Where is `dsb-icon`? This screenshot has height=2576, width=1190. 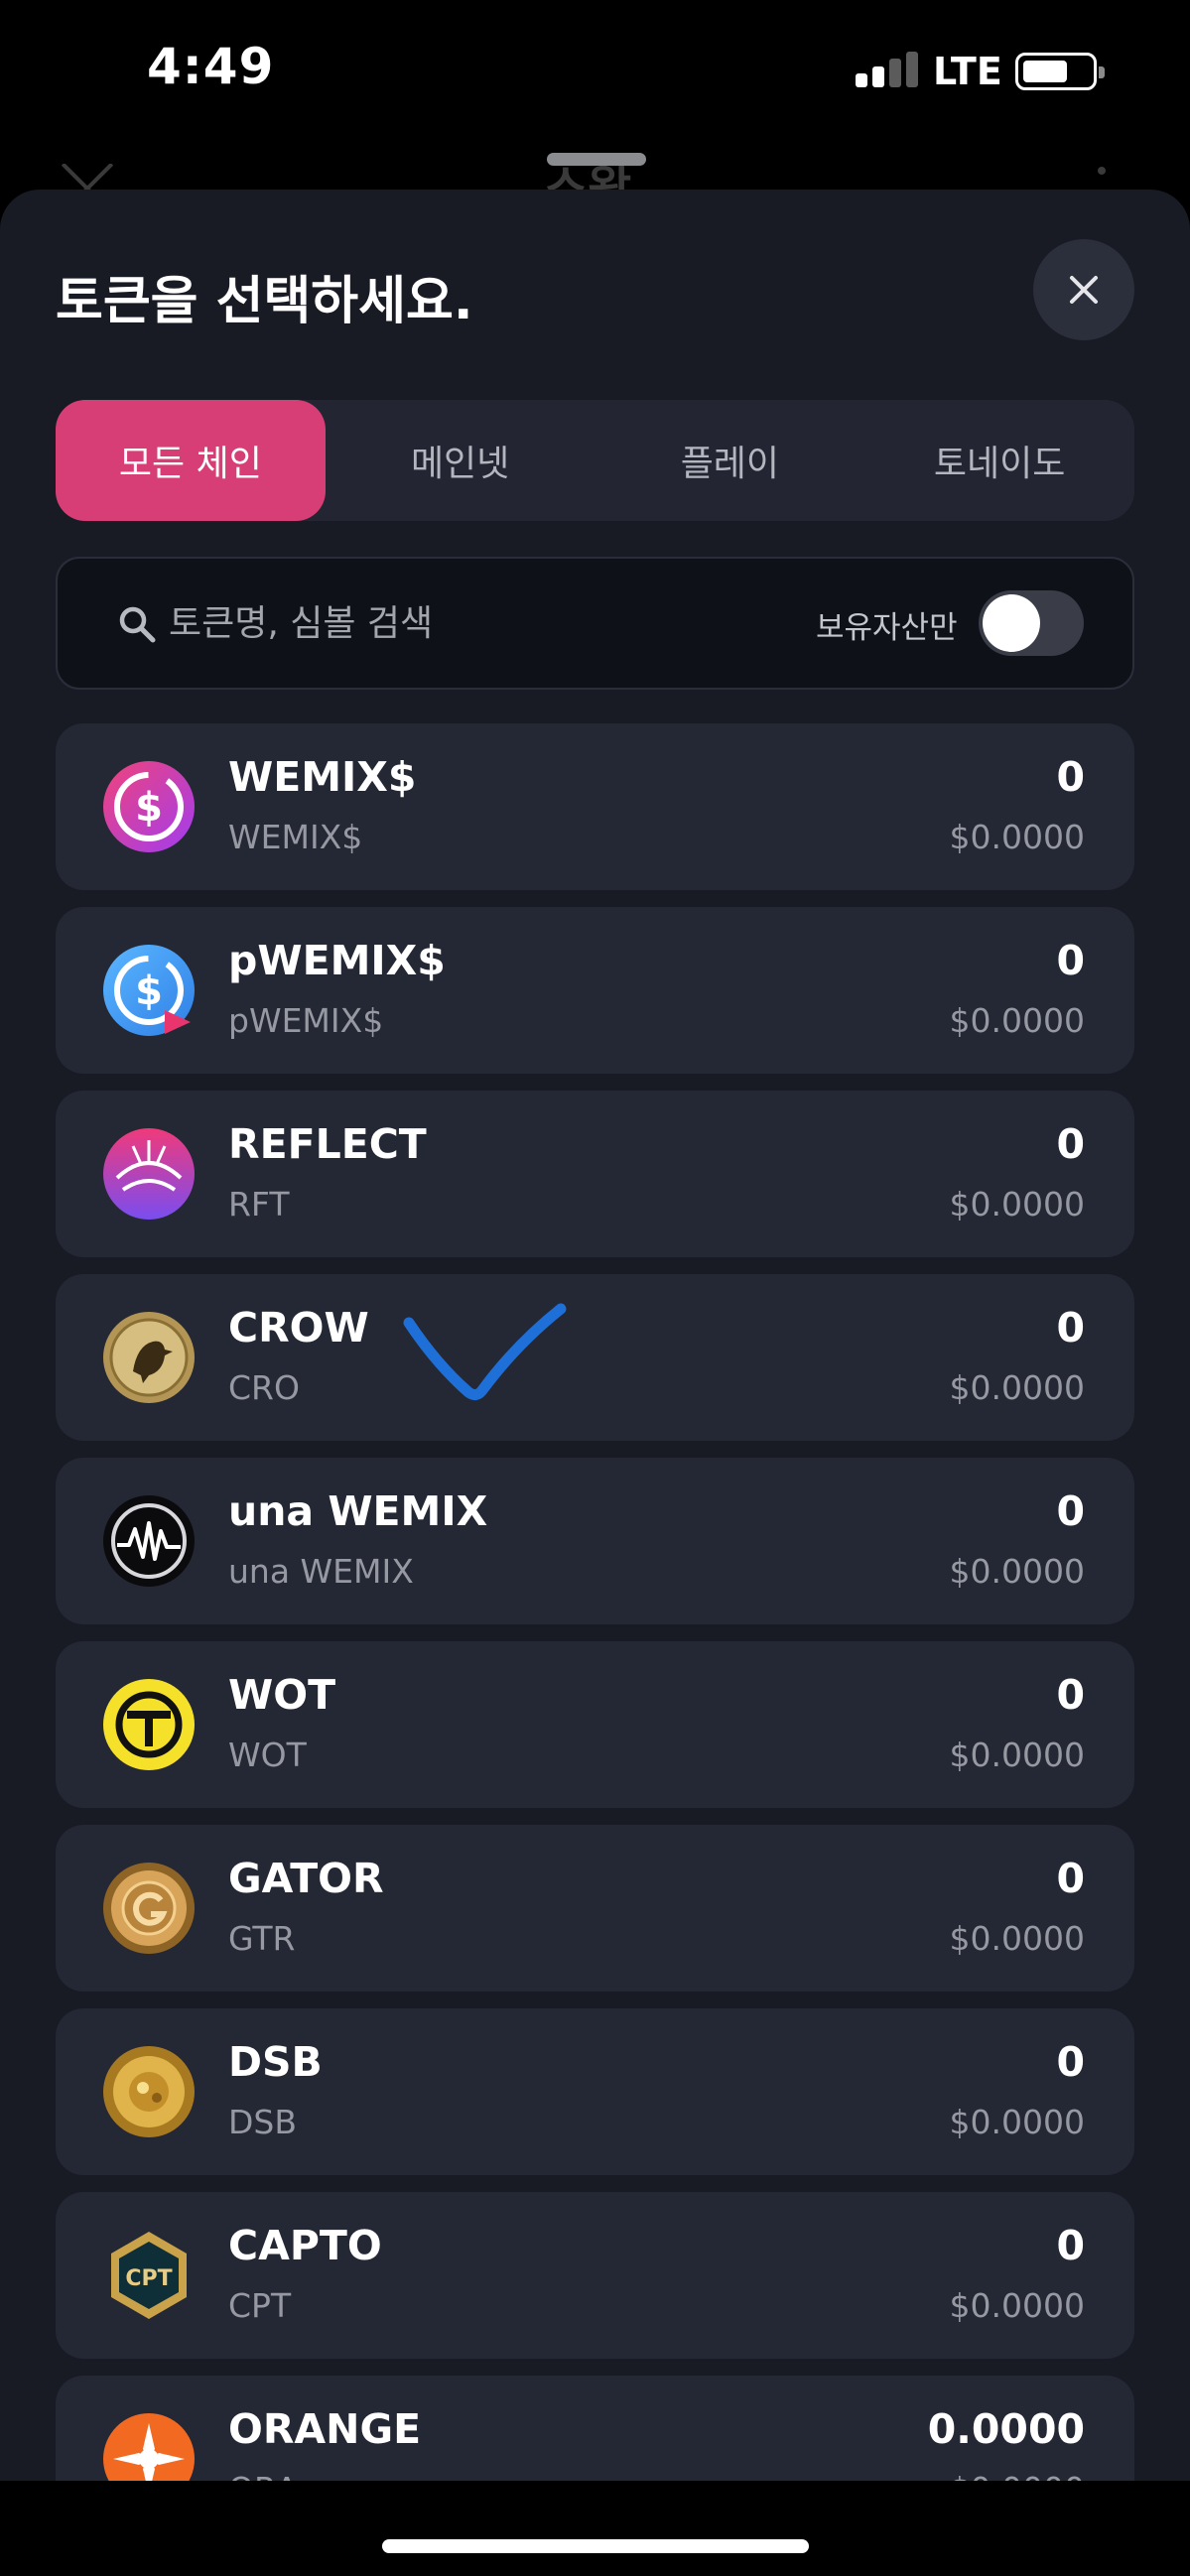 dsb-icon is located at coordinates (149, 2091).